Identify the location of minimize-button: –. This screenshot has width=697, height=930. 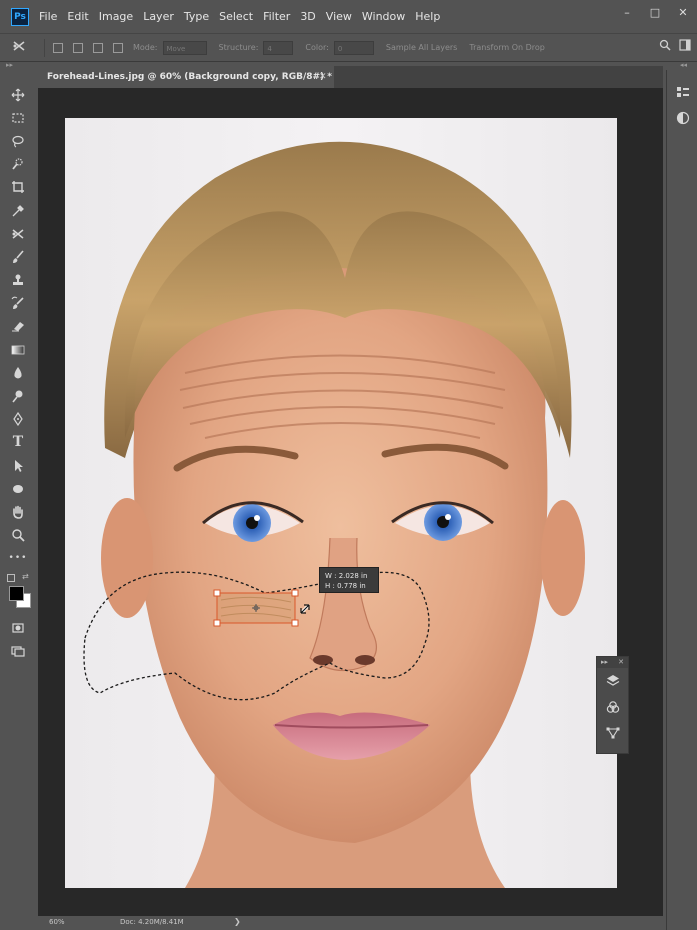
(627, 12).